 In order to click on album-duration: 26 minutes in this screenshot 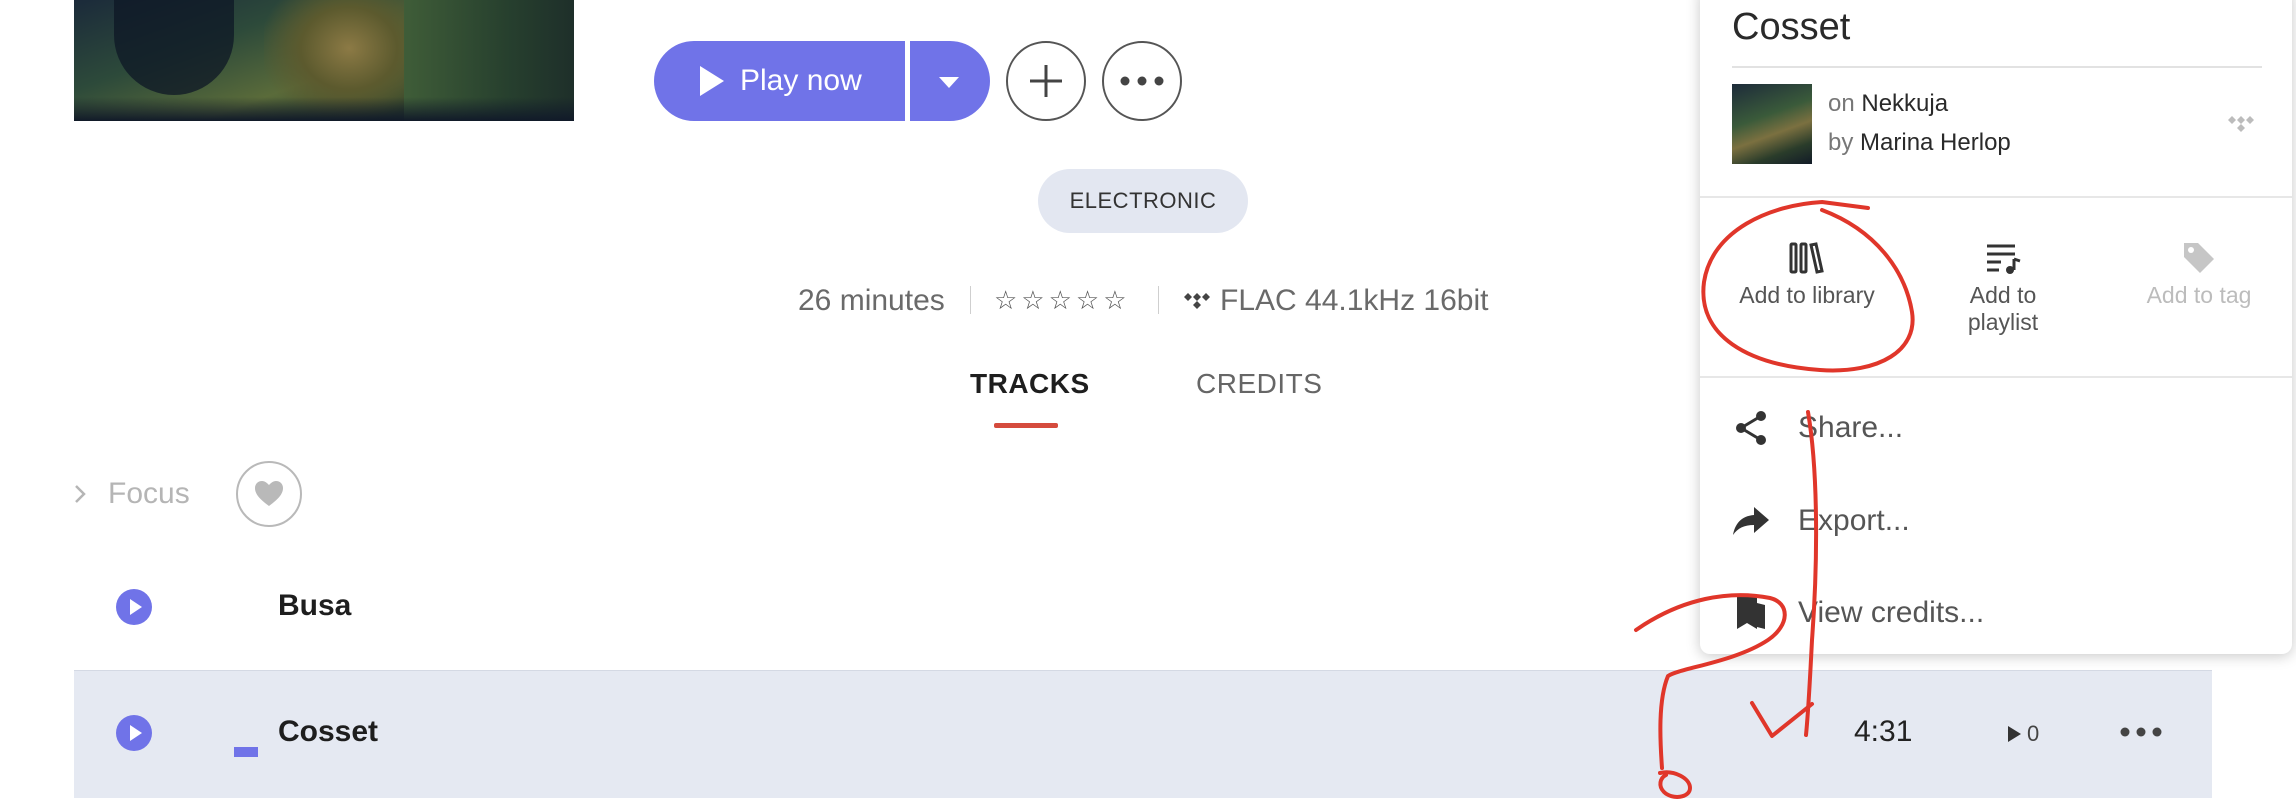, I will do `click(871, 300)`.